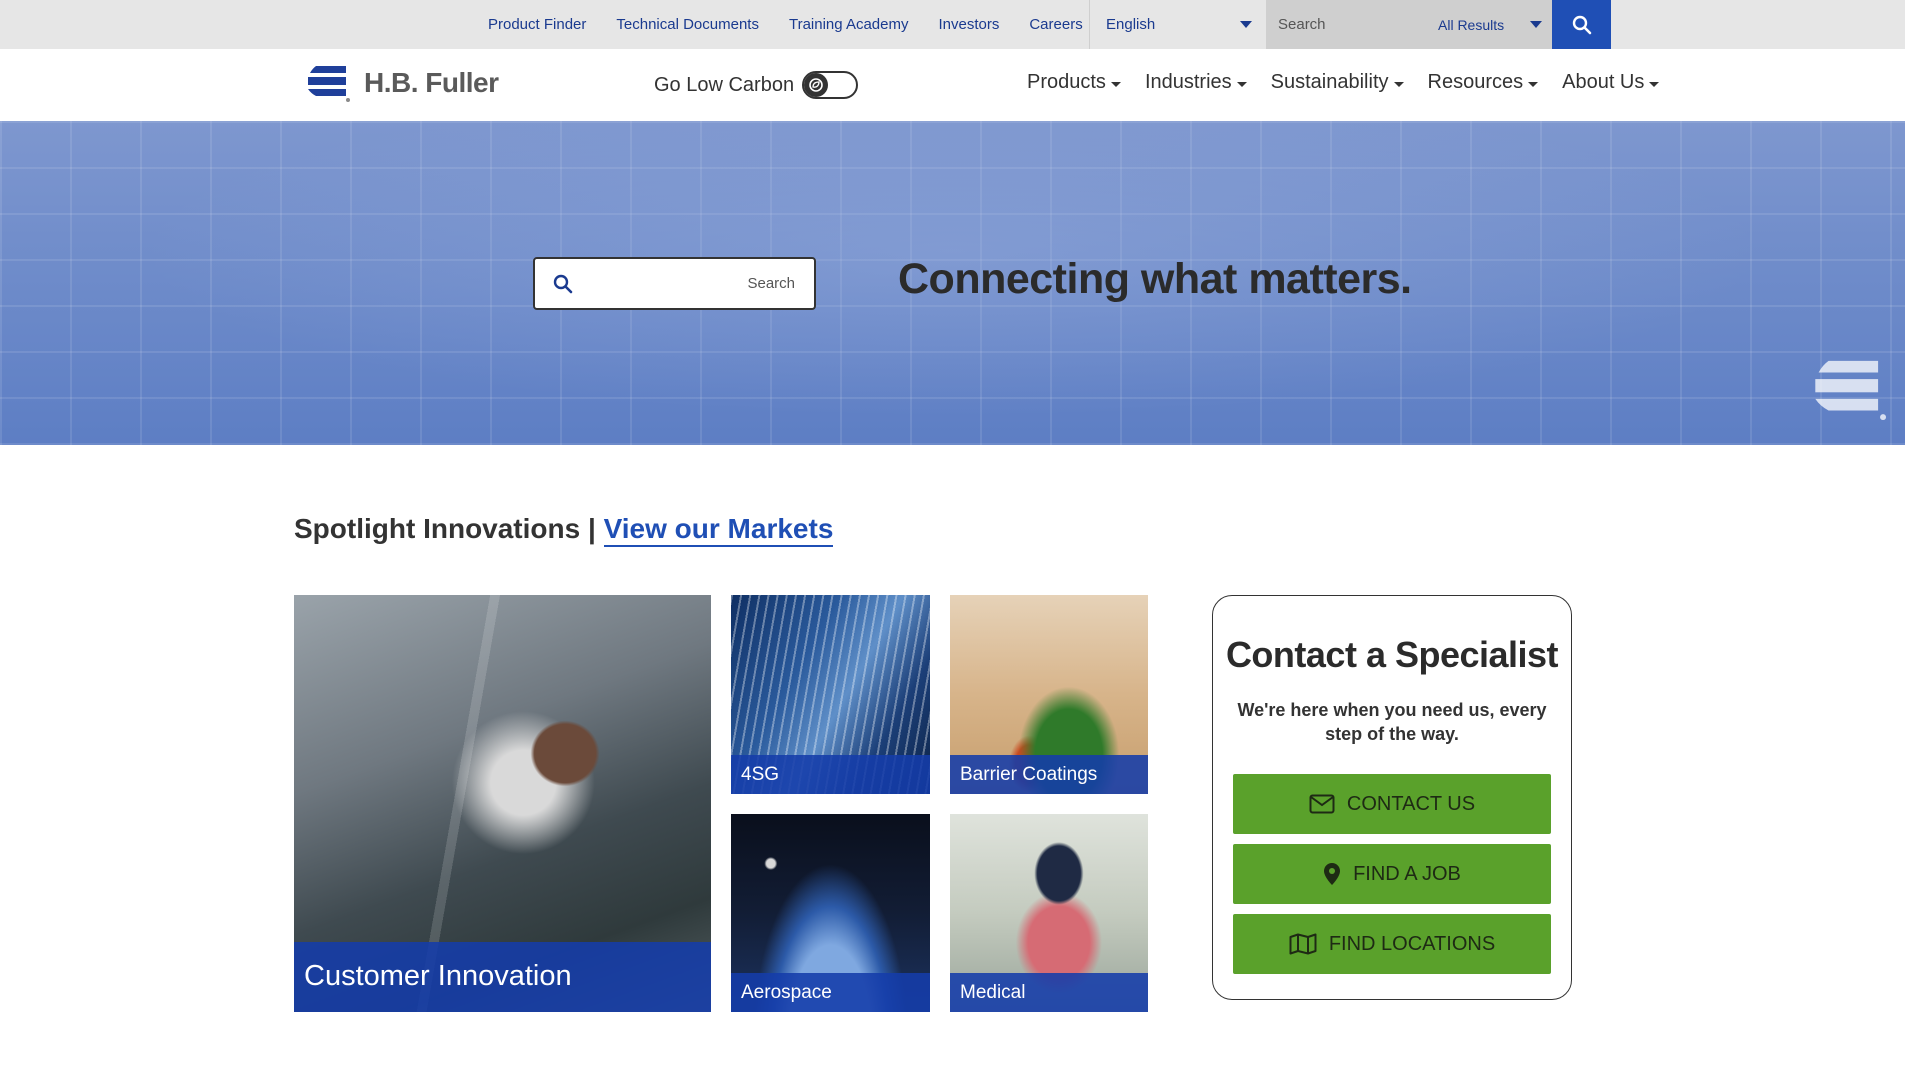 This screenshot has height=1080, width=1920. Describe the element at coordinates (1475, 82) in the screenshot. I see `nav-resources-label: Resources` at that location.